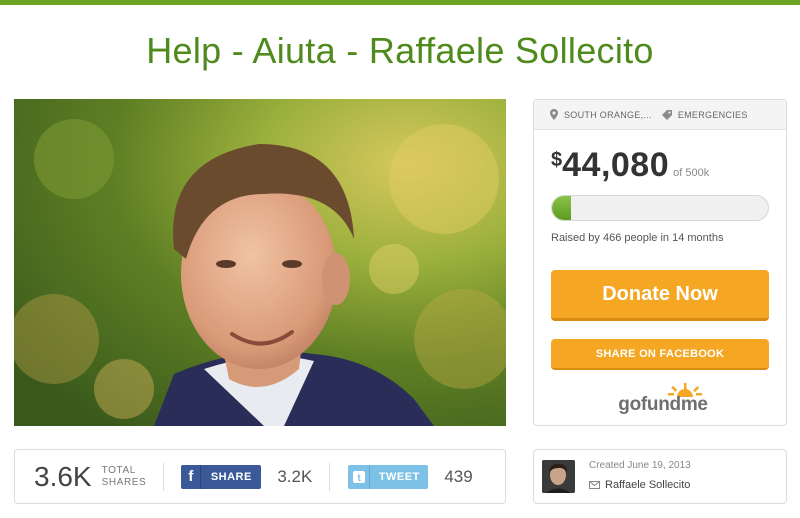 The width and height of the screenshot is (800, 518). Describe the element at coordinates (191, 476) in the screenshot. I see `facebook-icon: f` at that location.